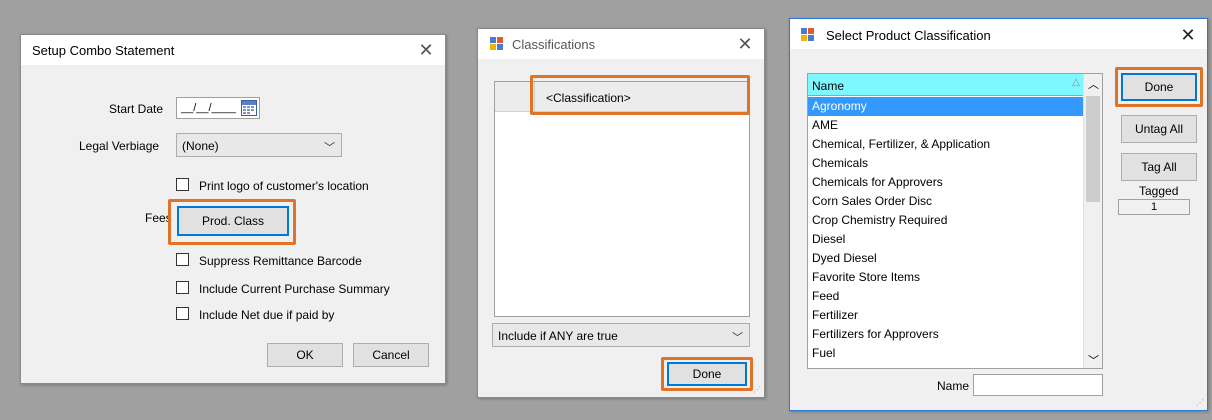 Image resolution: width=1212 pixels, height=420 pixels. I want to click on name-column-header: Name △, so click(946, 85).